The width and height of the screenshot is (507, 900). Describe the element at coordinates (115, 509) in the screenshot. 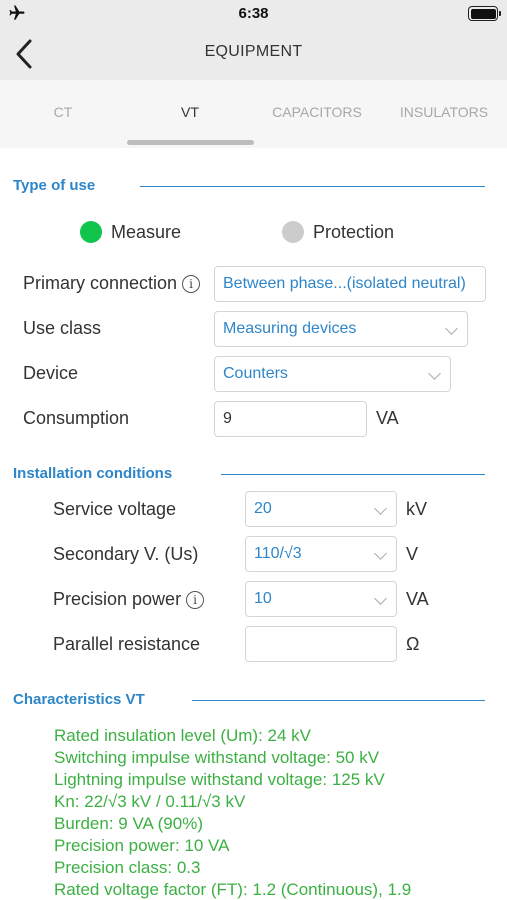

I see `service-voltage-label: Service voltage` at that location.